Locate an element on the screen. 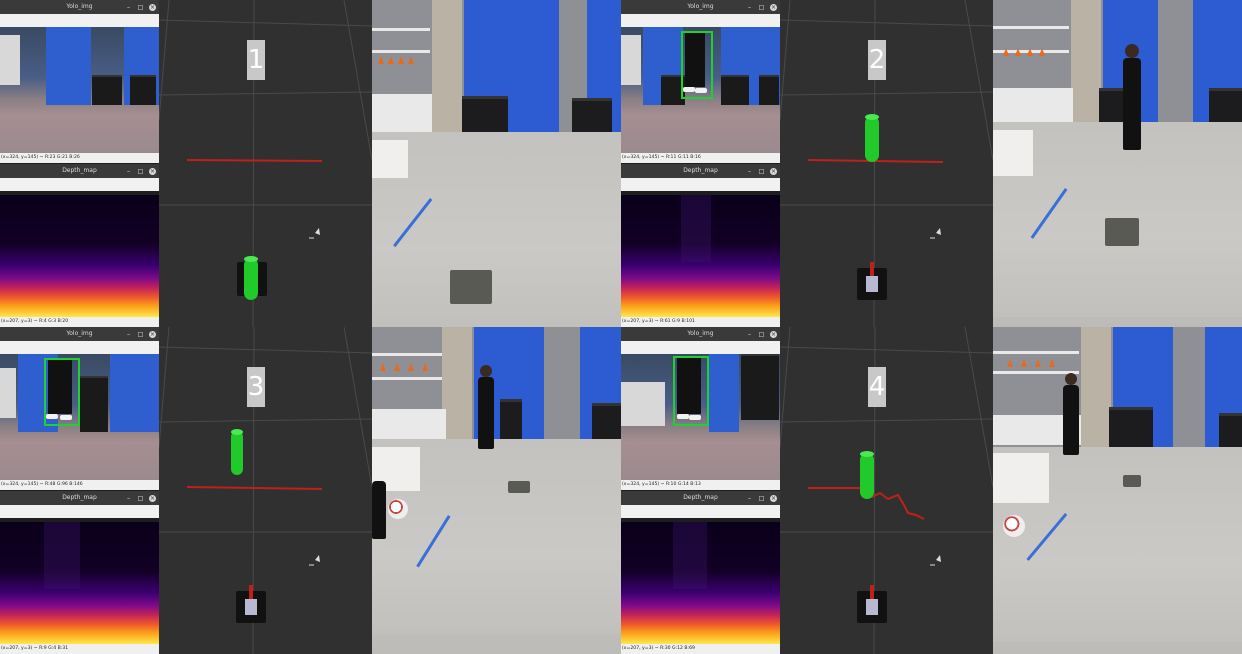  depth-pixel-status: (x=207, y=3) ~ R:30 G:12 B:69 is located at coordinates (700, 649).